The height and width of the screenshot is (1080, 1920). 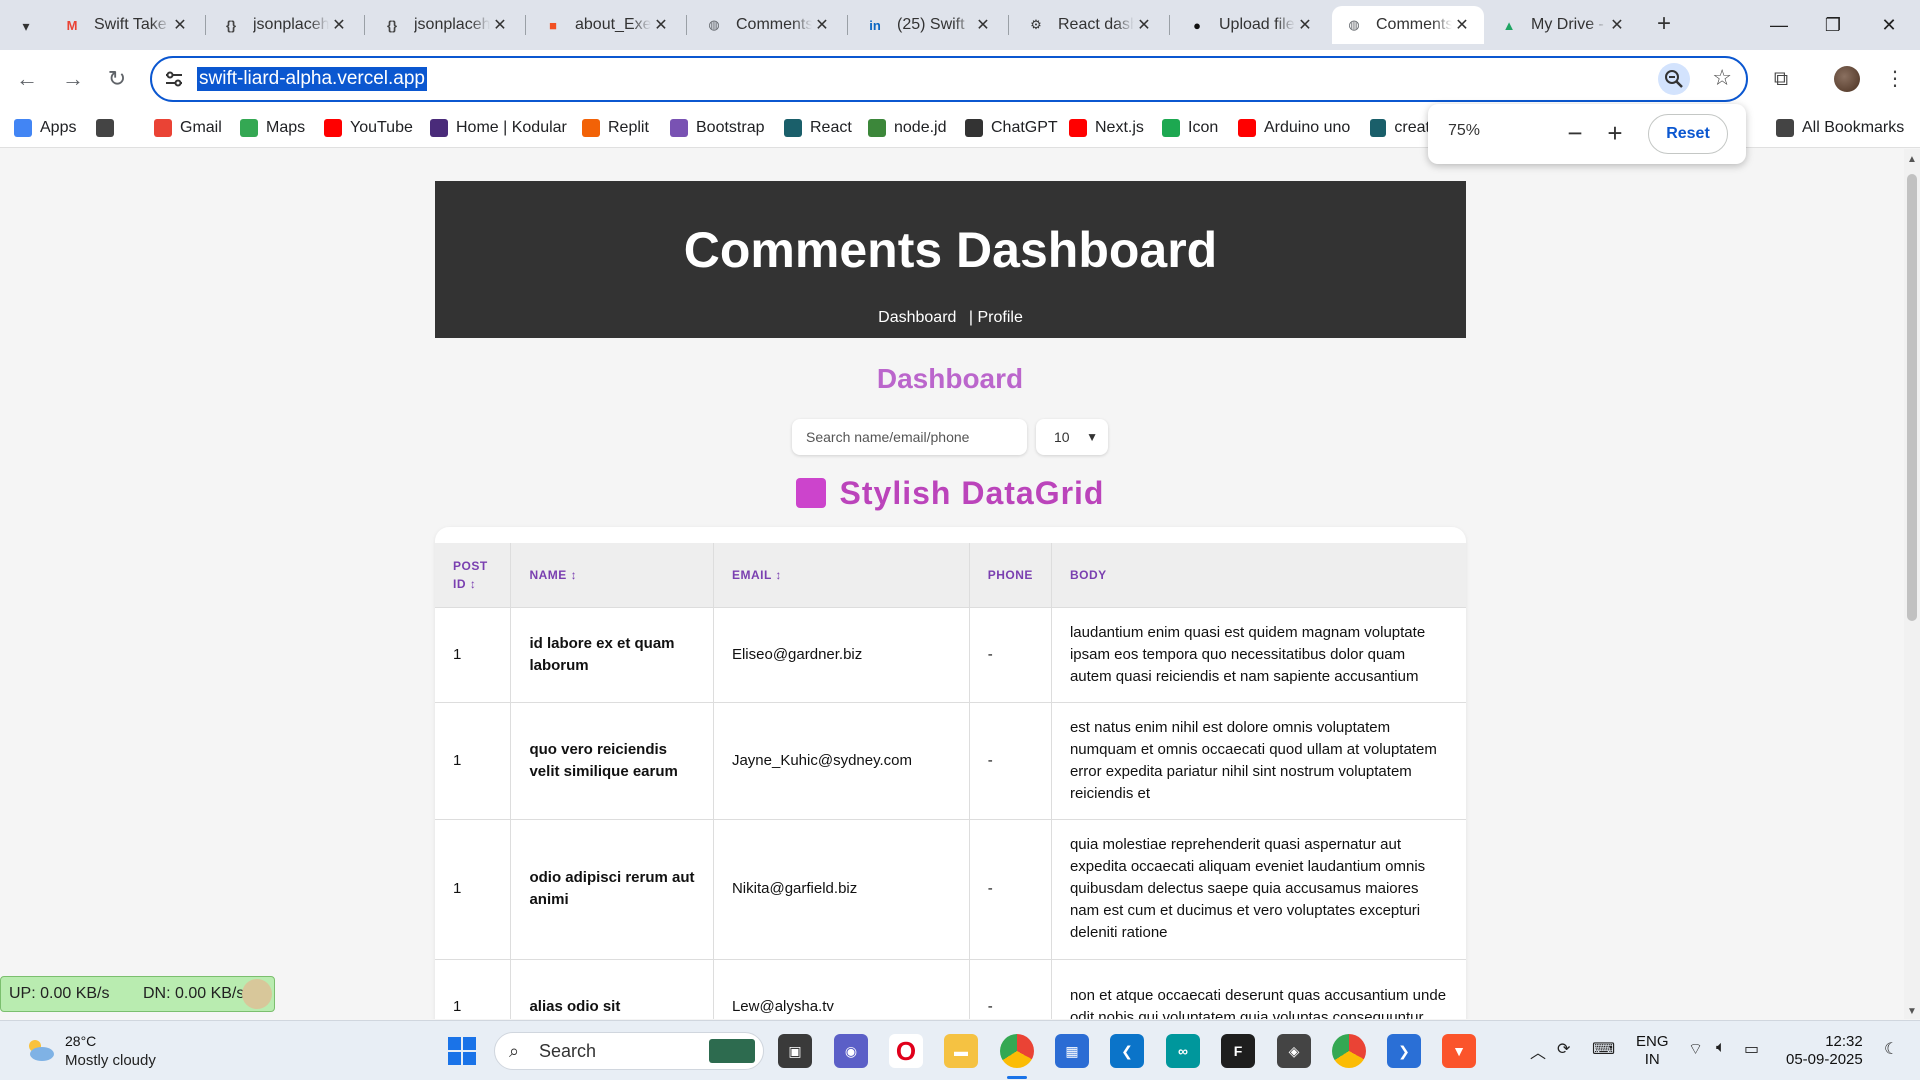 I want to click on task-view-icon: ▣, so click(x=795, y=1051).